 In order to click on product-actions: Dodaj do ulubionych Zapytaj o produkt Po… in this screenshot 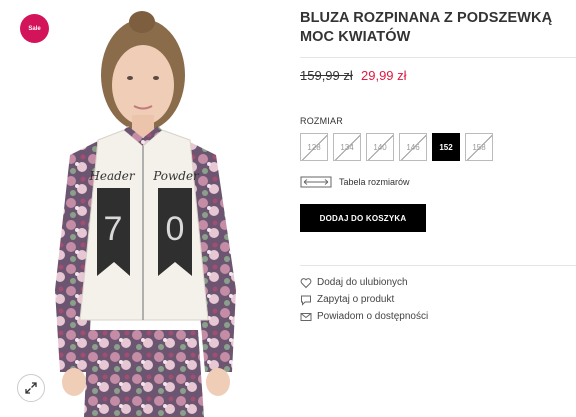, I will do `click(390, 301)`.